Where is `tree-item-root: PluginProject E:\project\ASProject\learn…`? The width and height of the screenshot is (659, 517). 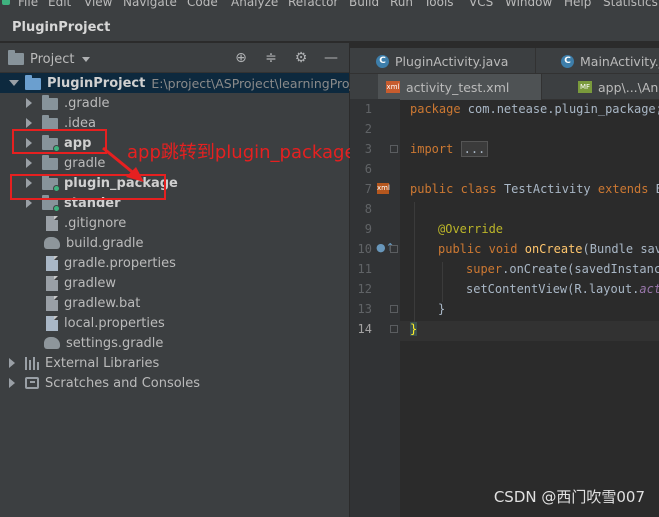
tree-item-root: PluginProject E:\project\ASProject\learn… is located at coordinates (192, 83).